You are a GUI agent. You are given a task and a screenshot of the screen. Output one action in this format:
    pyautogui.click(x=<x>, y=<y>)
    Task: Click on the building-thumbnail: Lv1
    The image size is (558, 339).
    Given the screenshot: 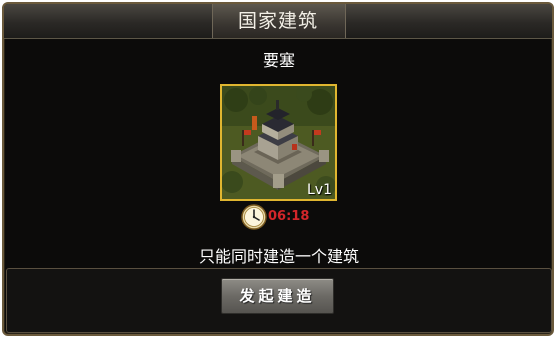 What is the action you would take?
    pyautogui.click(x=278, y=142)
    